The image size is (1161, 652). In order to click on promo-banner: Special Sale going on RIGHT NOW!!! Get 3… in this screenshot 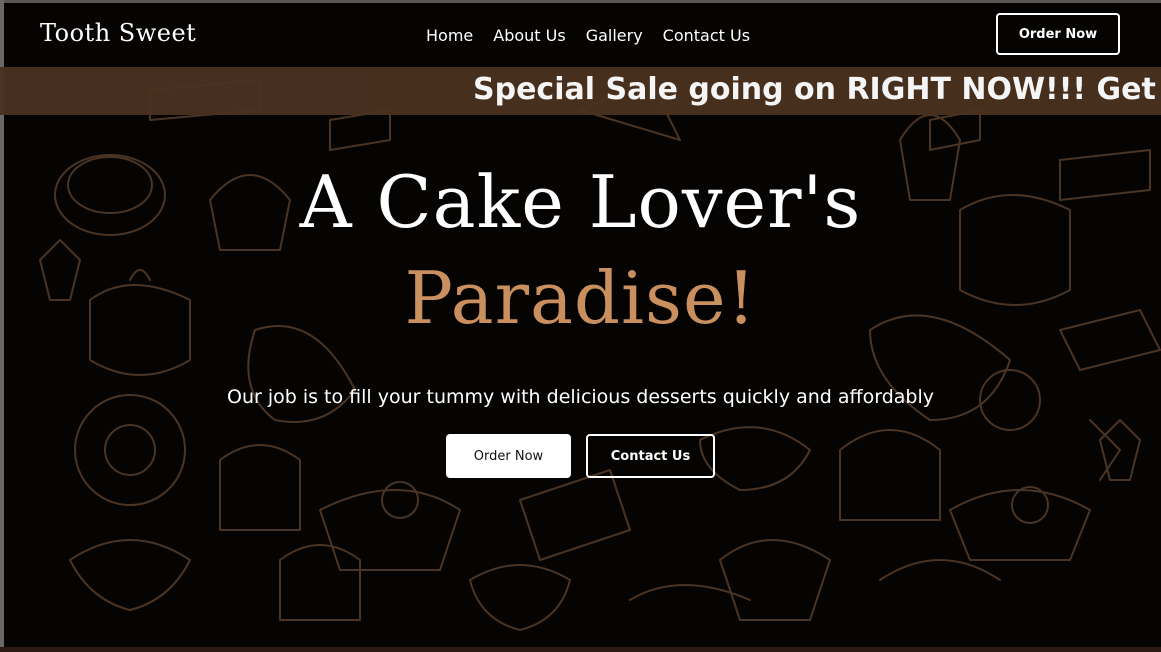, I will do `click(580, 91)`.